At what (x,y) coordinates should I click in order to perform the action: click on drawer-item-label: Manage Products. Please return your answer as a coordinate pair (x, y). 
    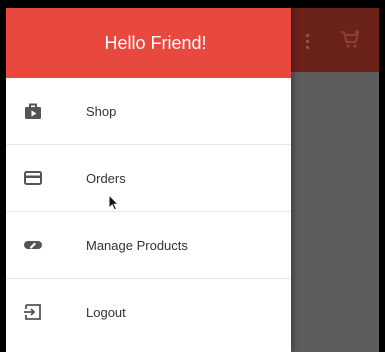
    Looking at the image, I should click on (137, 245).